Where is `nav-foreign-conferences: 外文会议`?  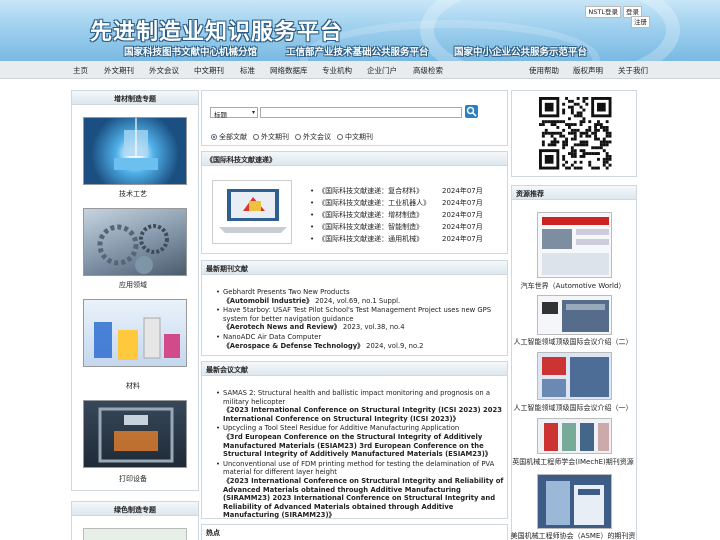
nav-foreign-conferences: 外文会议 is located at coordinates (164, 70).